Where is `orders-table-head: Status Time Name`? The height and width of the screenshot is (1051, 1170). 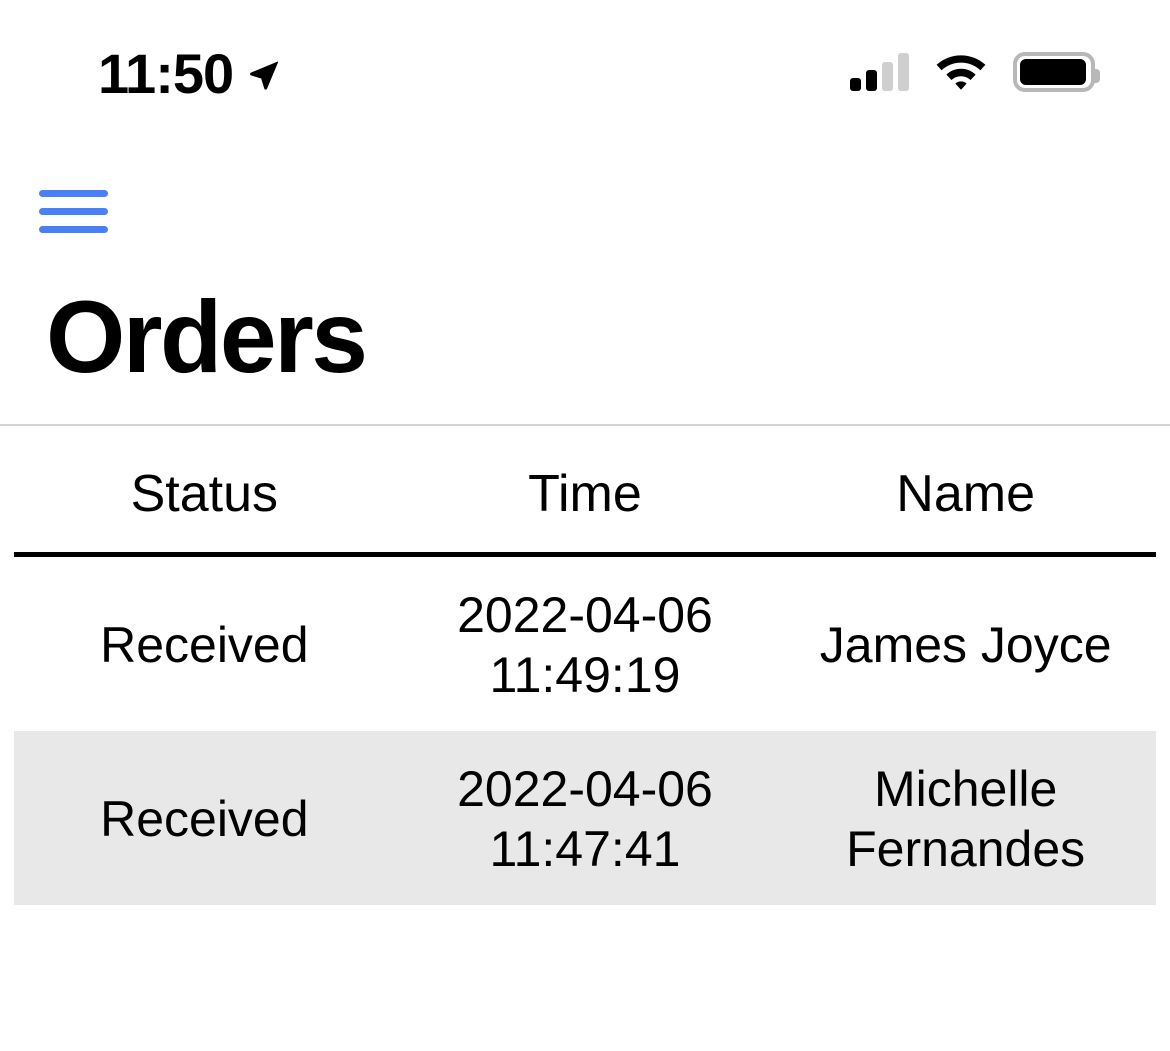
orders-table-head: Status Time Name is located at coordinates (585, 494).